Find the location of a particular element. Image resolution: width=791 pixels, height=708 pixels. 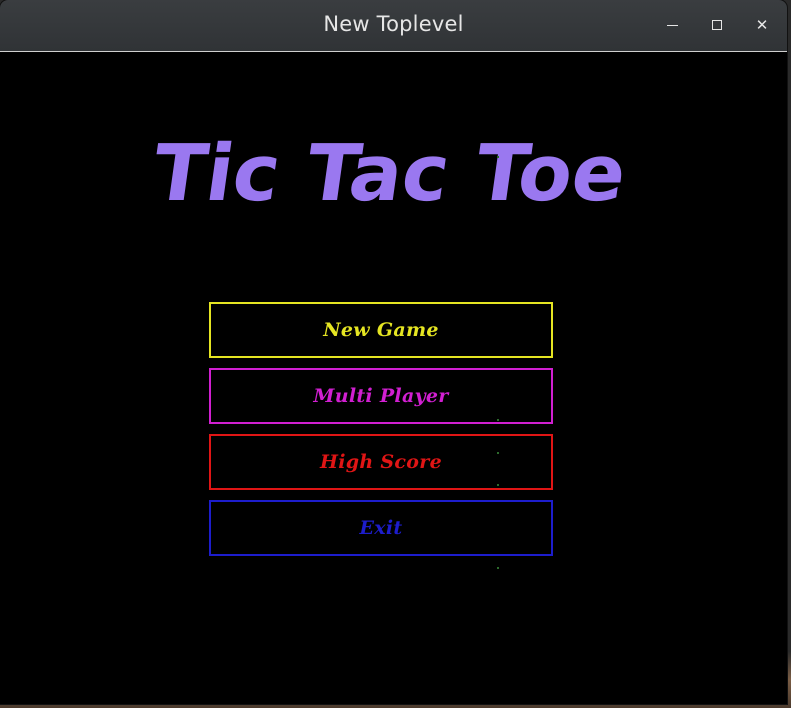

close-icon: ✕ is located at coordinates (762, 25).